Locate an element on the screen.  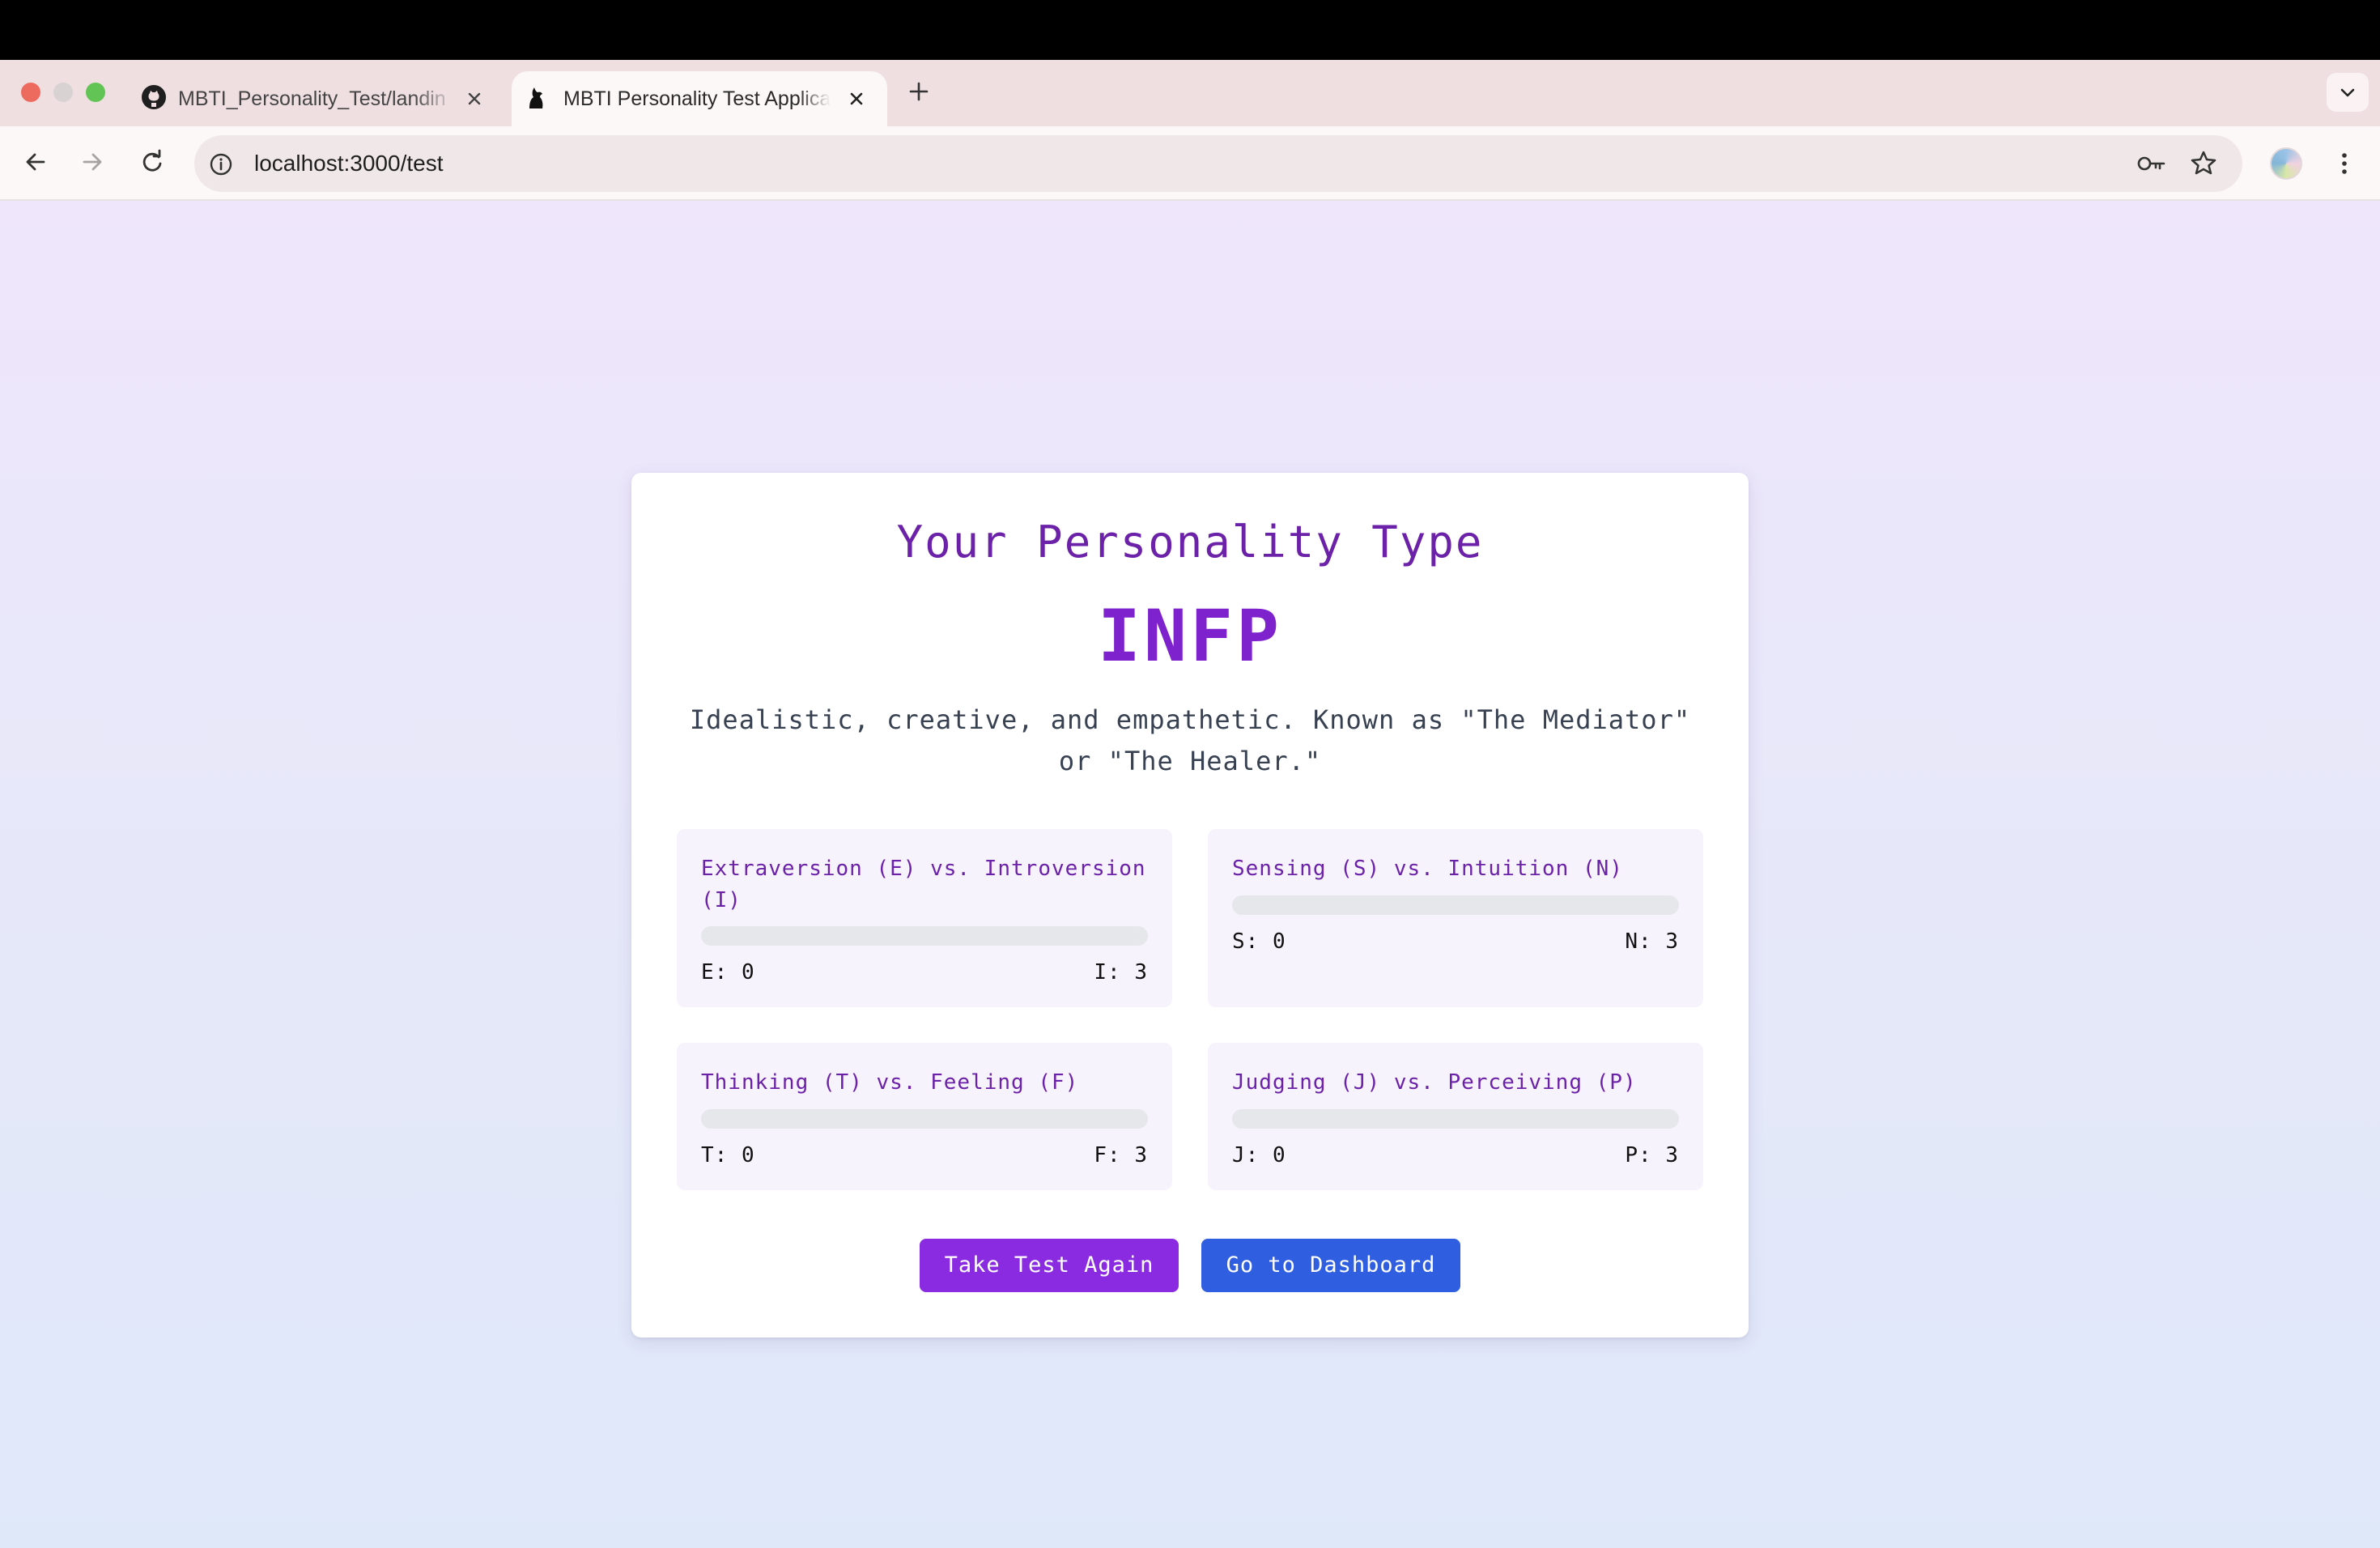
tab-mbti-app: MBTI Personality Test Applica is located at coordinates (699, 99).